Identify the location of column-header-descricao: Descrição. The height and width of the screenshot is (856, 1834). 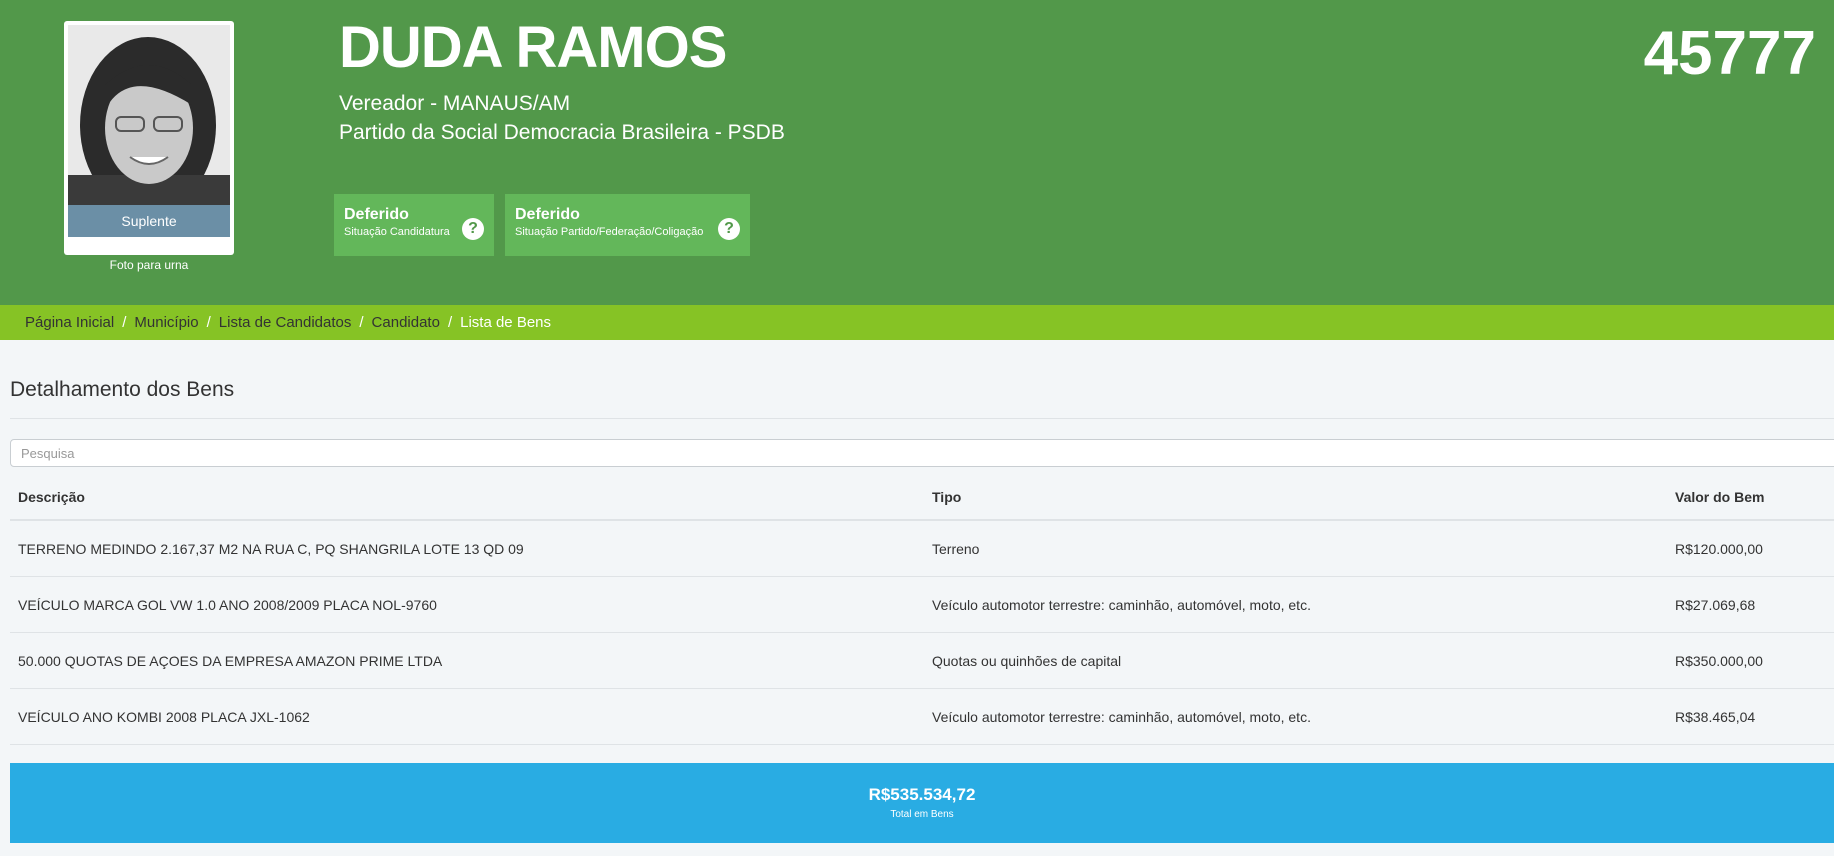
(467, 498).